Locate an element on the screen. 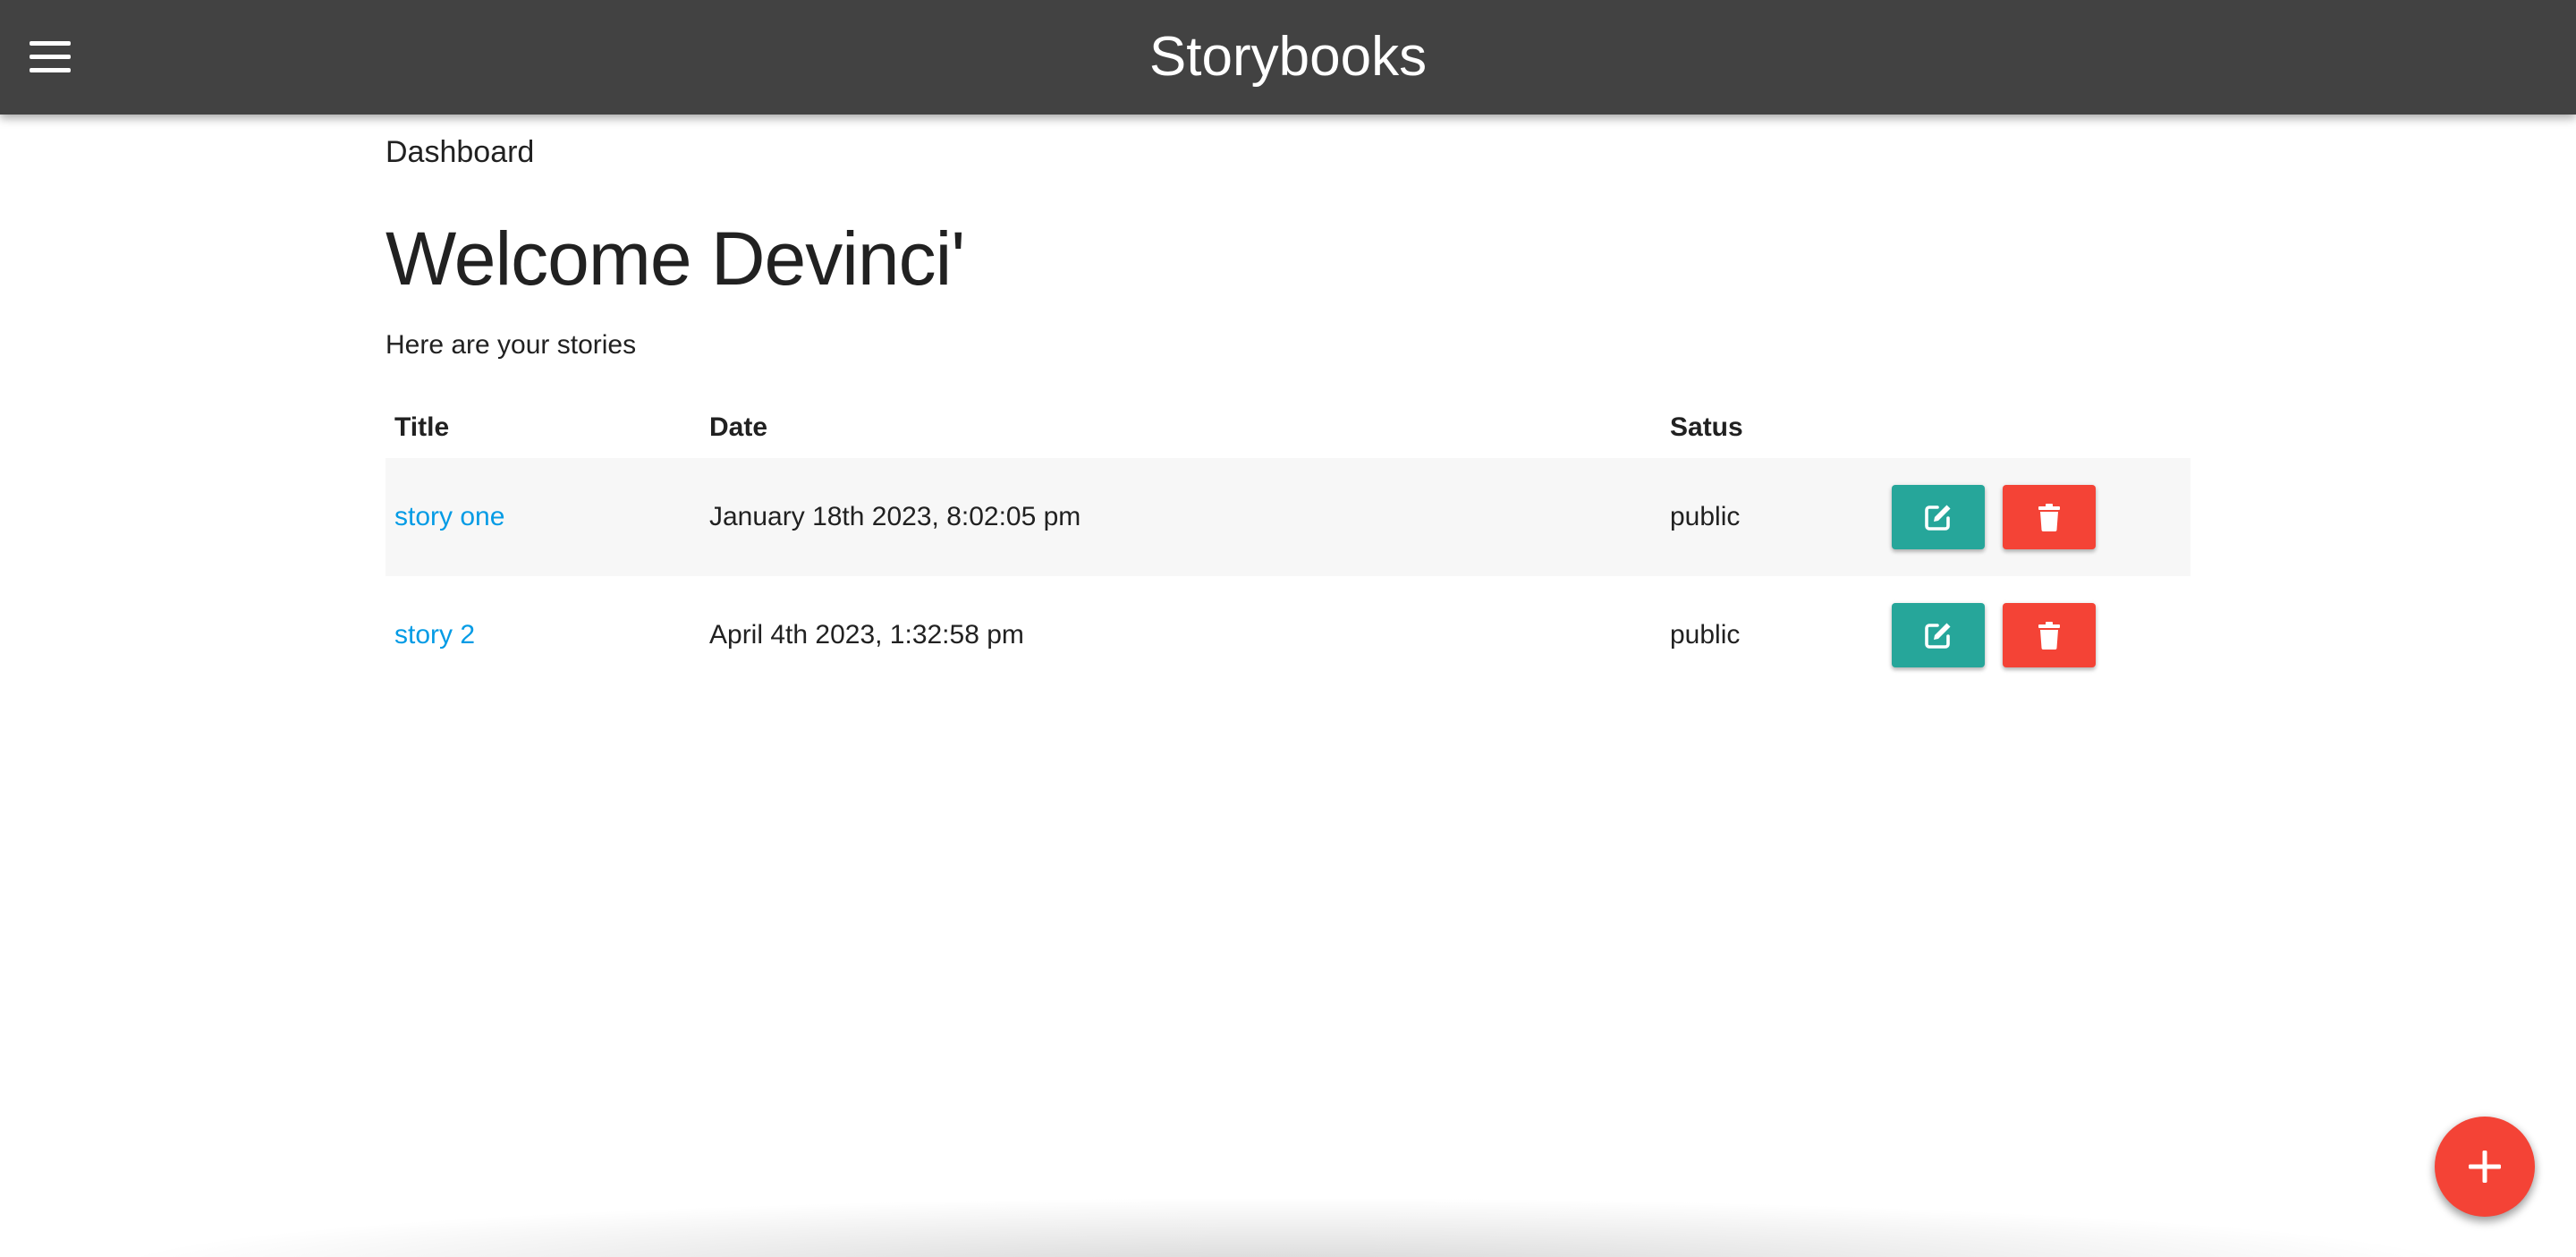  breadcrumb: Dashboard is located at coordinates (460, 152).